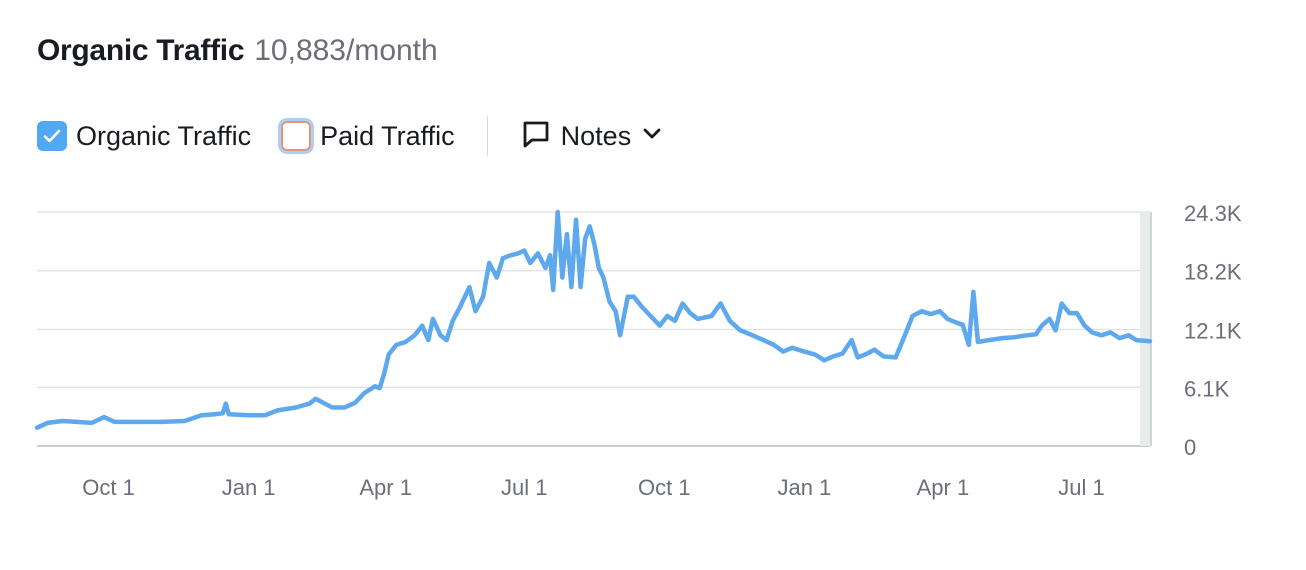  What do you see at coordinates (536, 136) in the screenshot?
I see `comment-icon` at bounding box center [536, 136].